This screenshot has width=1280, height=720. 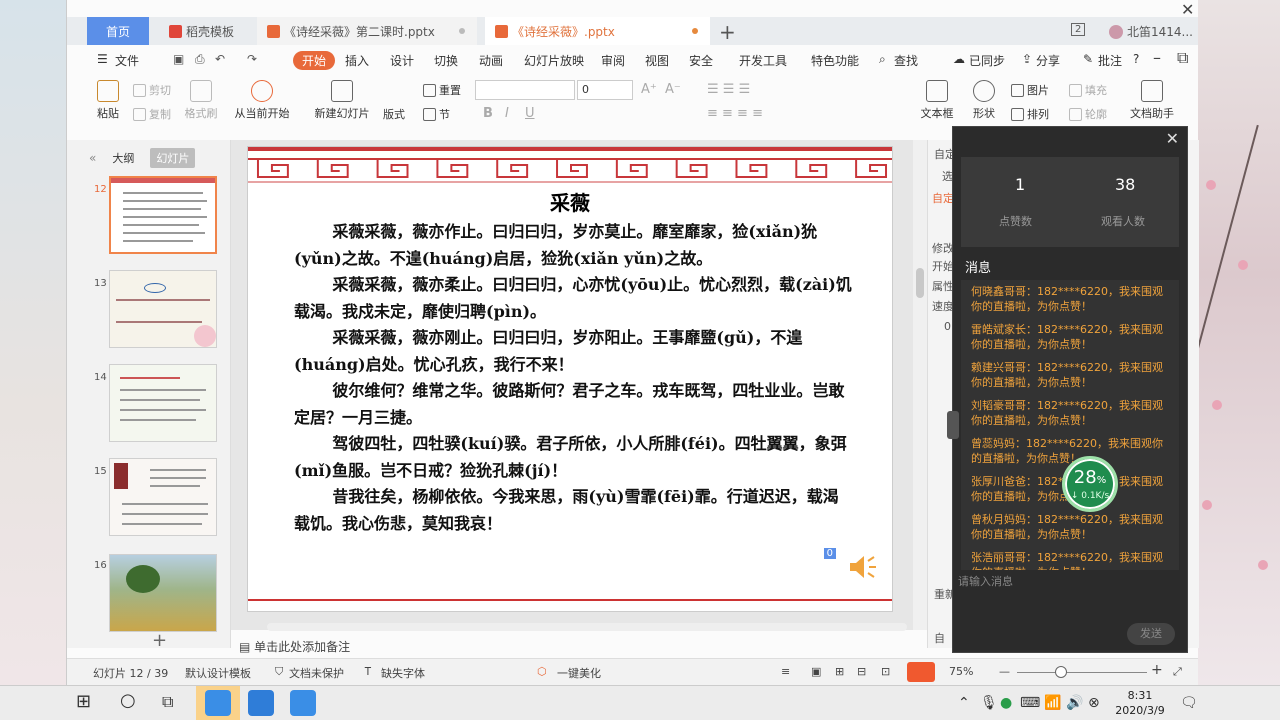 I want to click on zoom-slider, so click(x=1082, y=672).